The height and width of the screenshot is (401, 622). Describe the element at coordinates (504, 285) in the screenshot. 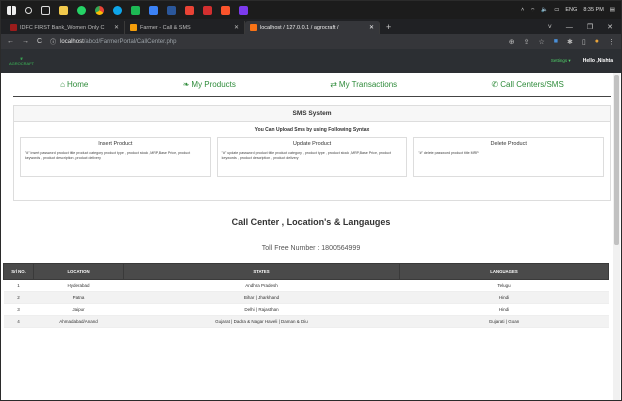

I see `cell-languages: Telugu` at that location.